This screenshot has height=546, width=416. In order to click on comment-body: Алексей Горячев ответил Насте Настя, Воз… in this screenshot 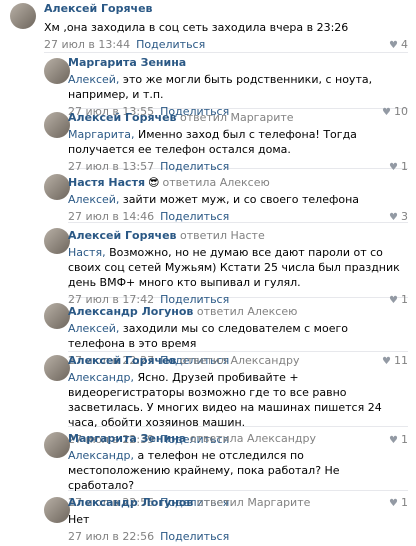, I will do `click(238, 268)`.